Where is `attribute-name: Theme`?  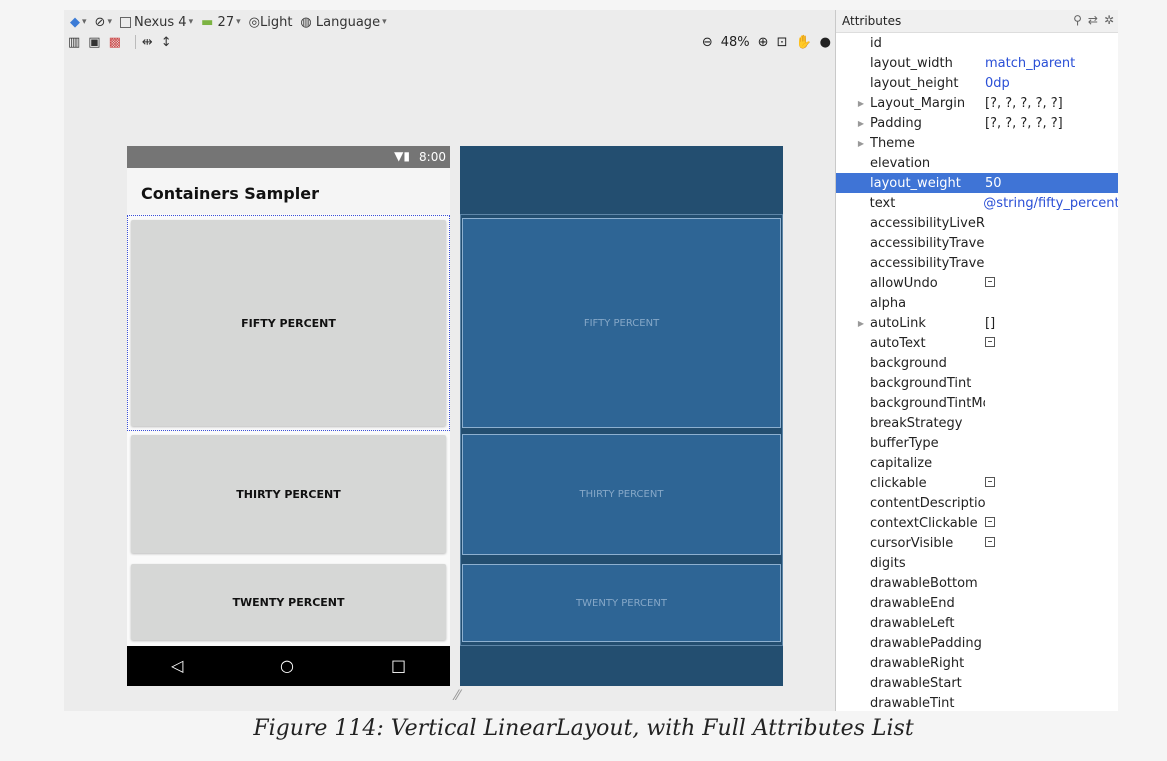 attribute-name: Theme is located at coordinates (892, 143).